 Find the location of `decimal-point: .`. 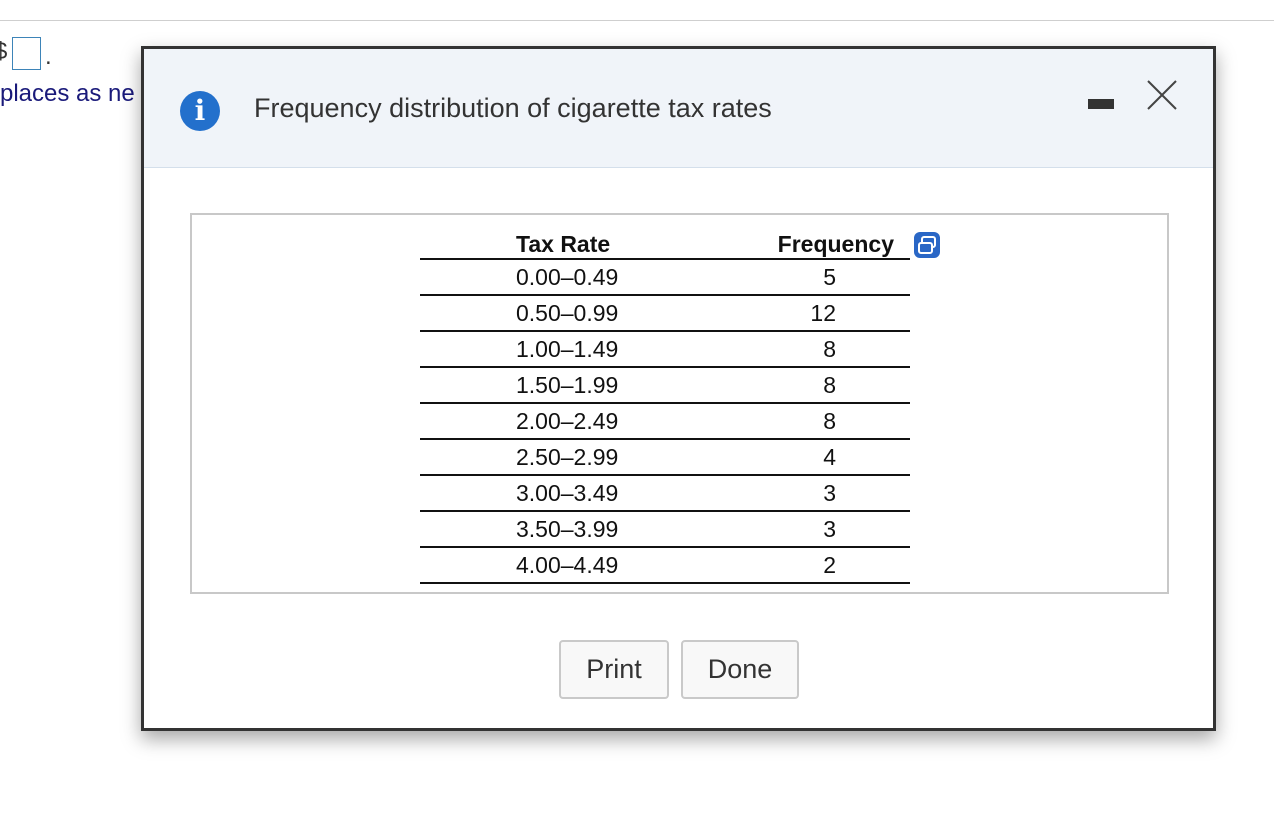

decimal-point: . is located at coordinates (48, 56).